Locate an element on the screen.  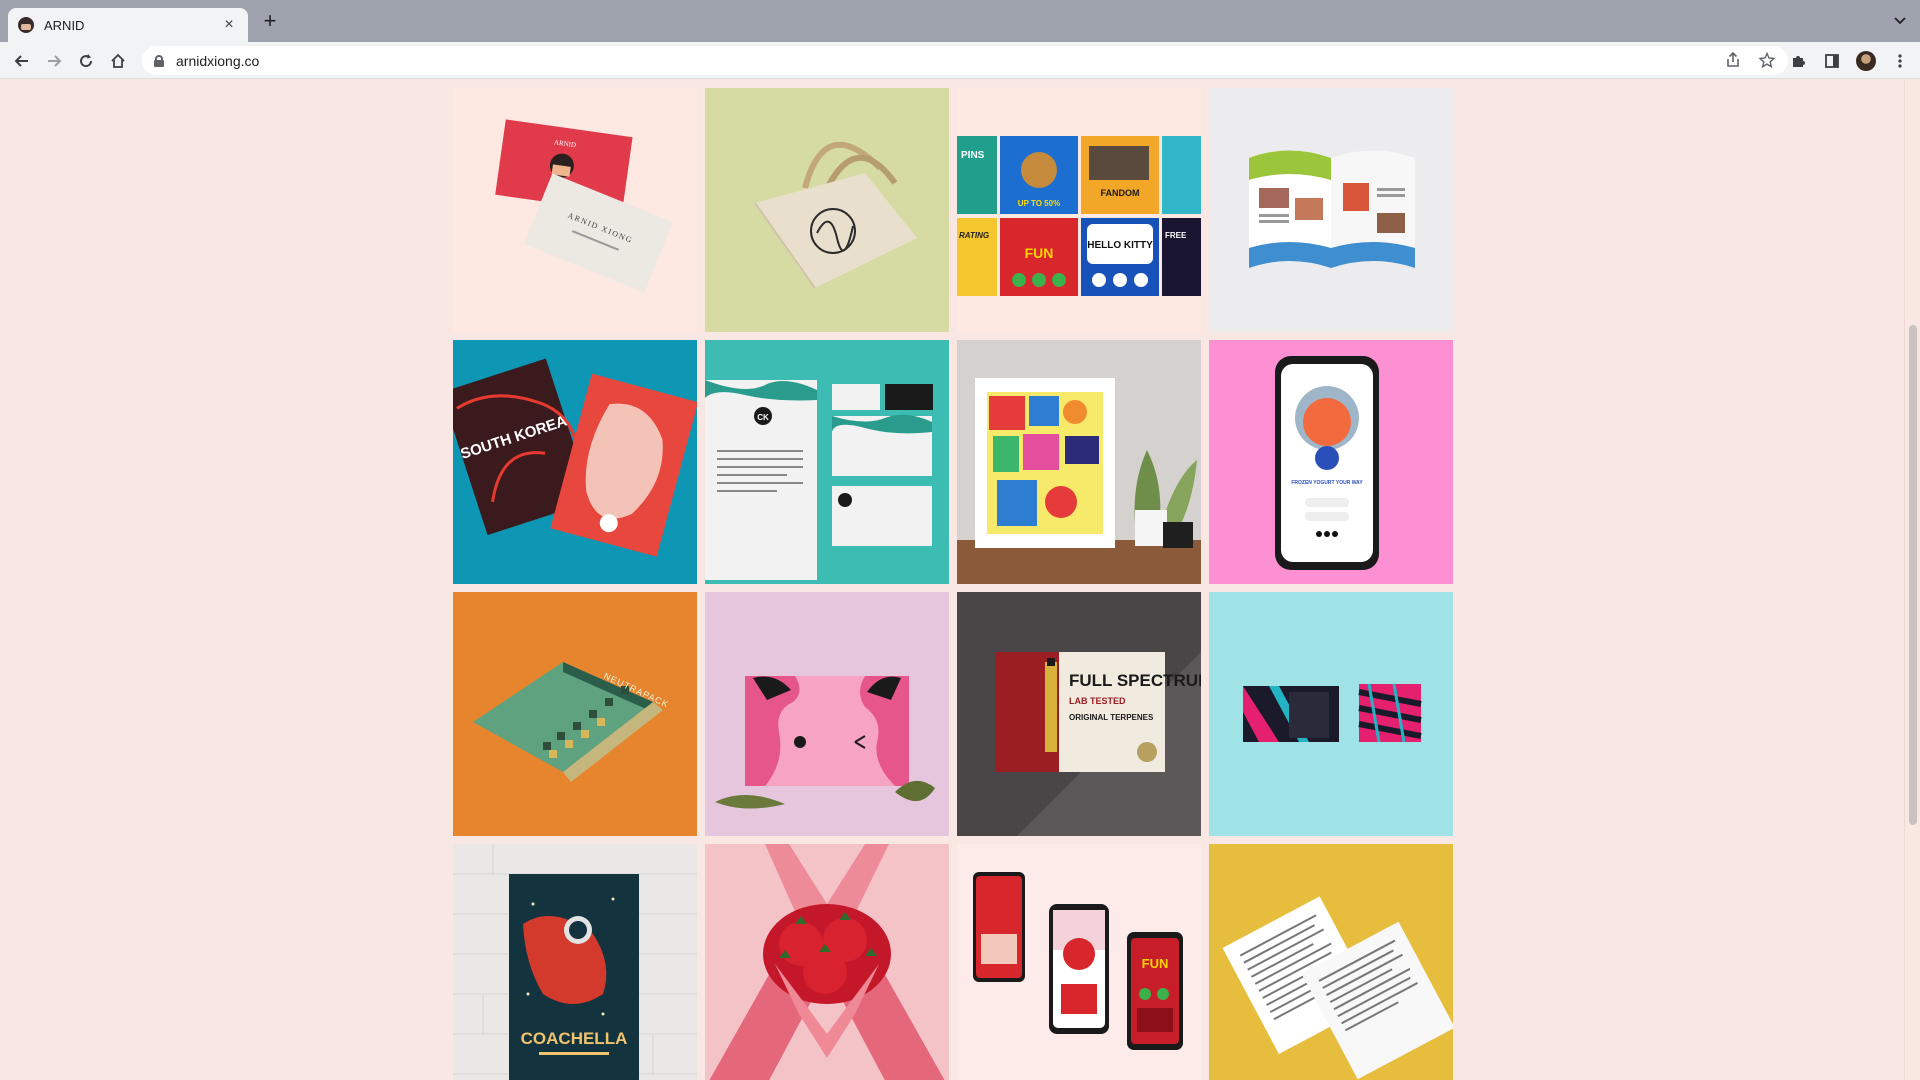
lab-tested-text: LAB TESTED is located at coordinates (1097, 701).